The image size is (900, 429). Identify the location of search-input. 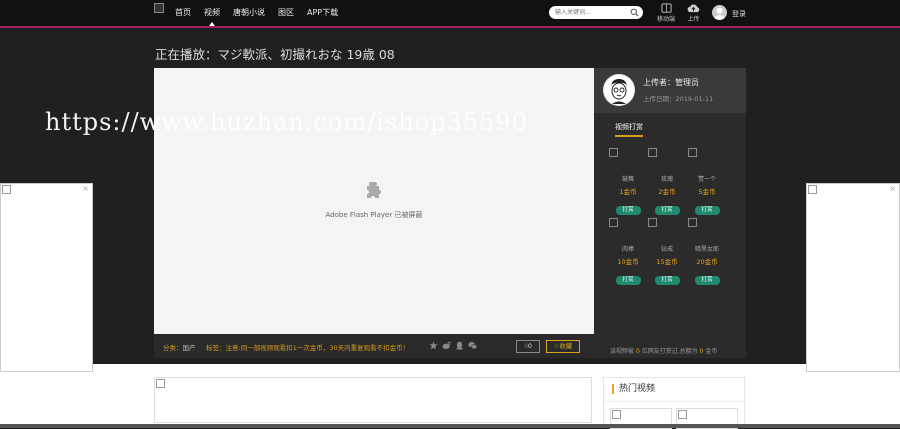
(591, 12).